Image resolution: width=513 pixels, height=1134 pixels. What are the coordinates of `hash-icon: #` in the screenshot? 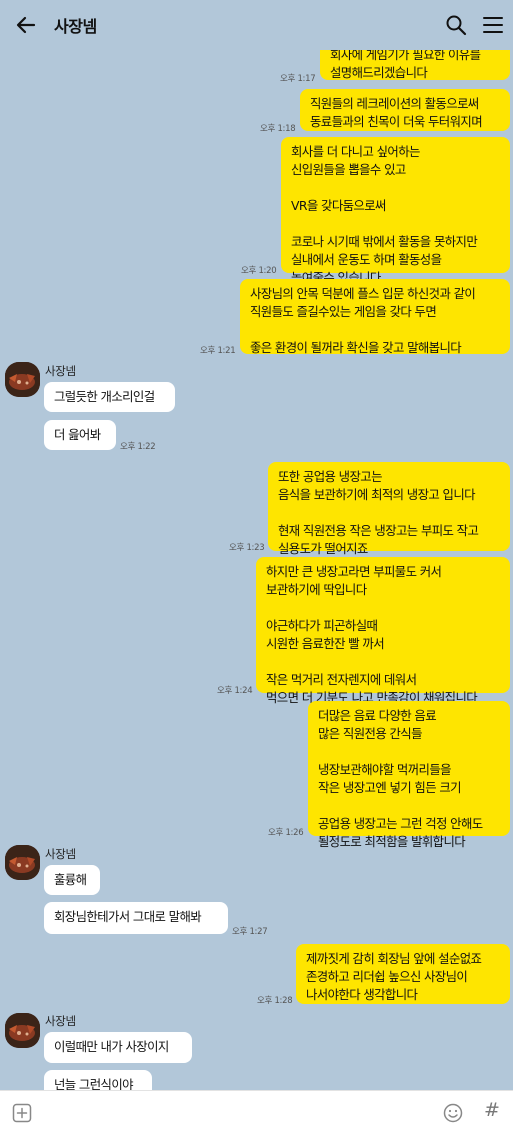 It's located at (492, 1110).